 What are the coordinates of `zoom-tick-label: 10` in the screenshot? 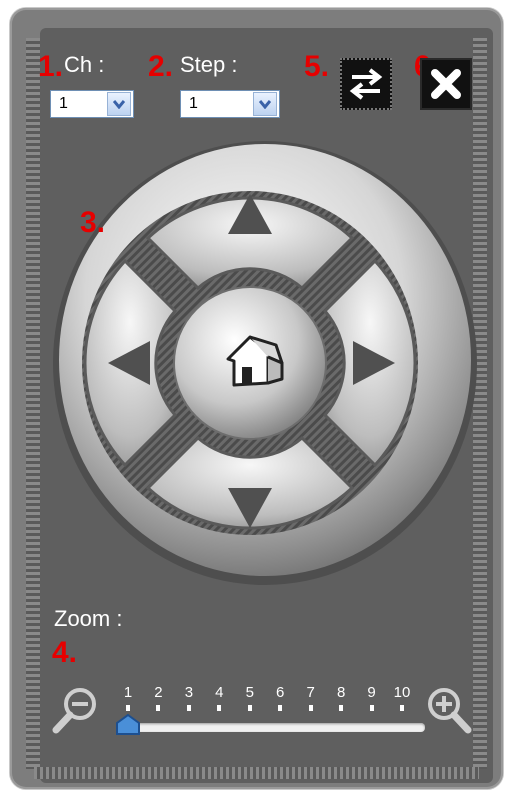 It's located at (402, 692).